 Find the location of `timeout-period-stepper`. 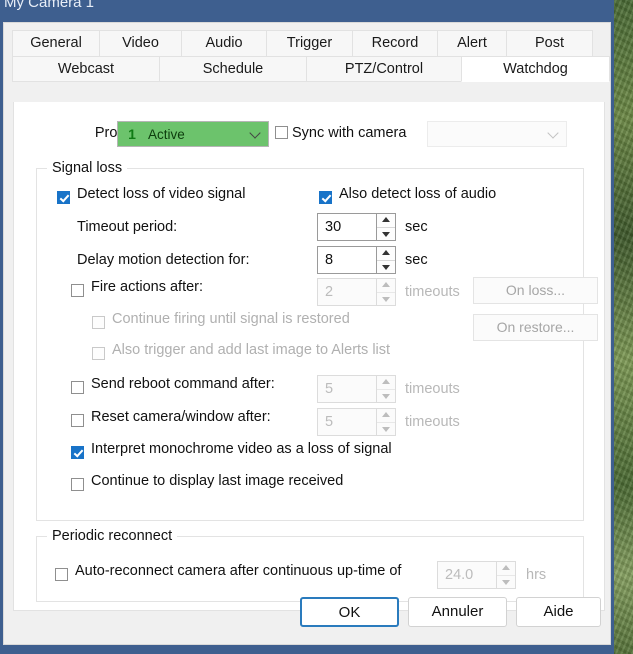

timeout-period-stepper is located at coordinates (385, 227).